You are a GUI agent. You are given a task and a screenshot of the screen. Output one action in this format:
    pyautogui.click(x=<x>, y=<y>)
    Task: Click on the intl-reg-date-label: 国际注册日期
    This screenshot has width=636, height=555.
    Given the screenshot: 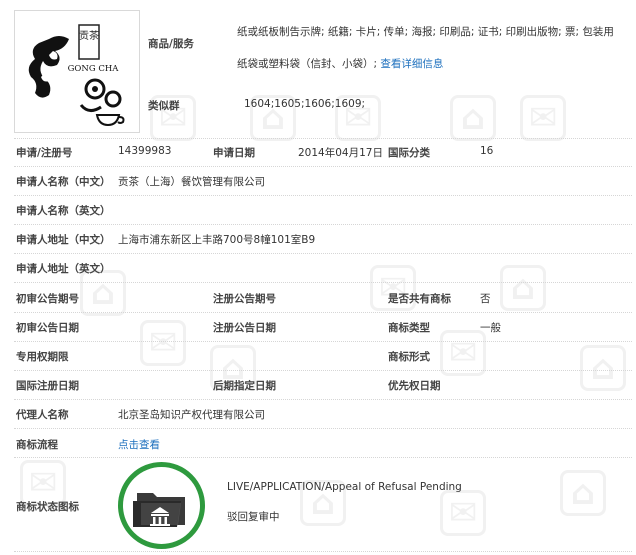 What is the action you would take?
    pyautogui.click(x=47, y=386)
    